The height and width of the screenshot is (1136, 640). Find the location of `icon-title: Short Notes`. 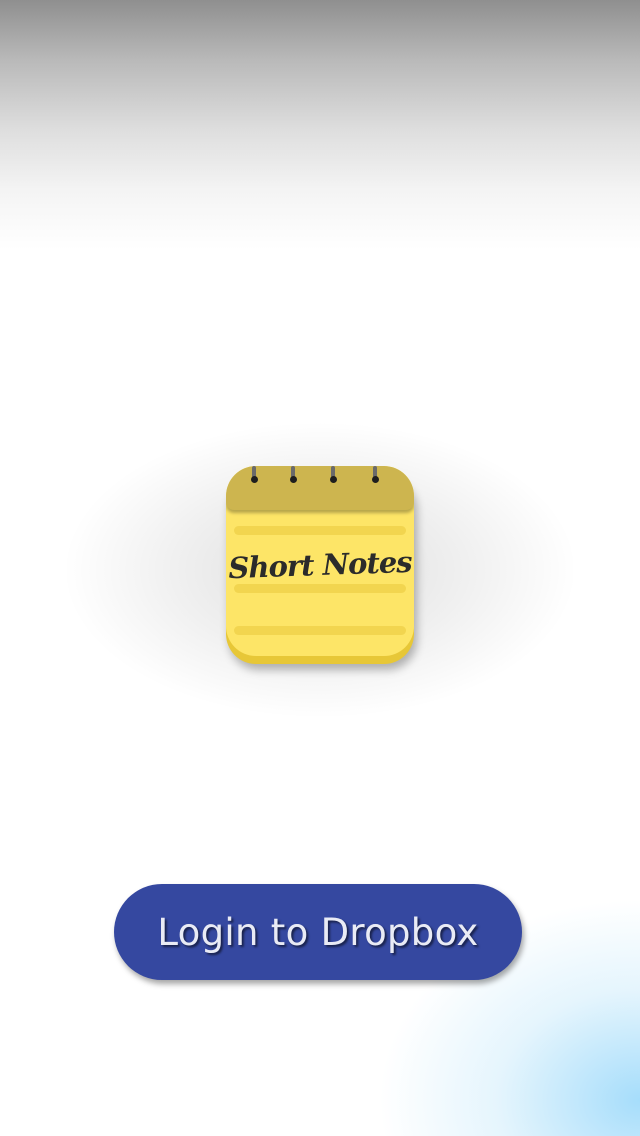

icon-title: Short Notes is located at coordinates (320, 565).